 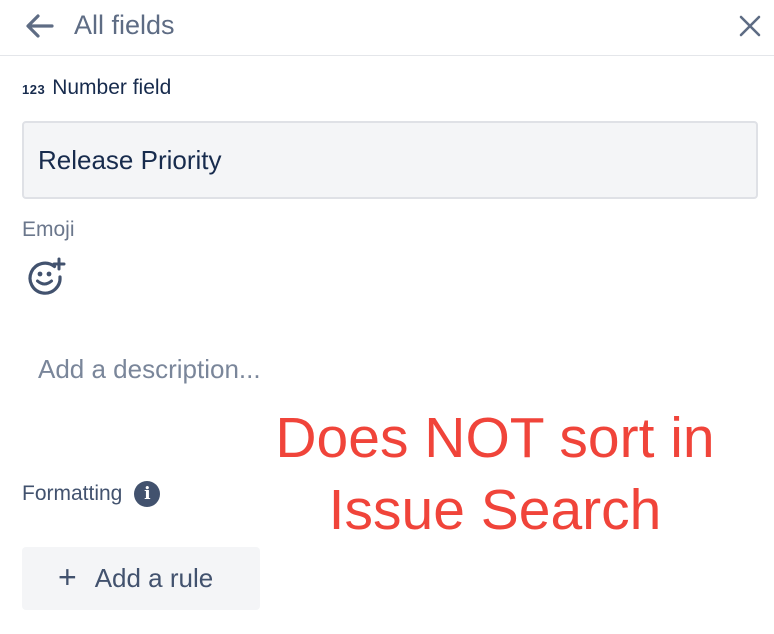 What do you see at coordinates (34, 89) in the screenshot?
I see `number-field-icon: 123` at bounding box center [34, 89].